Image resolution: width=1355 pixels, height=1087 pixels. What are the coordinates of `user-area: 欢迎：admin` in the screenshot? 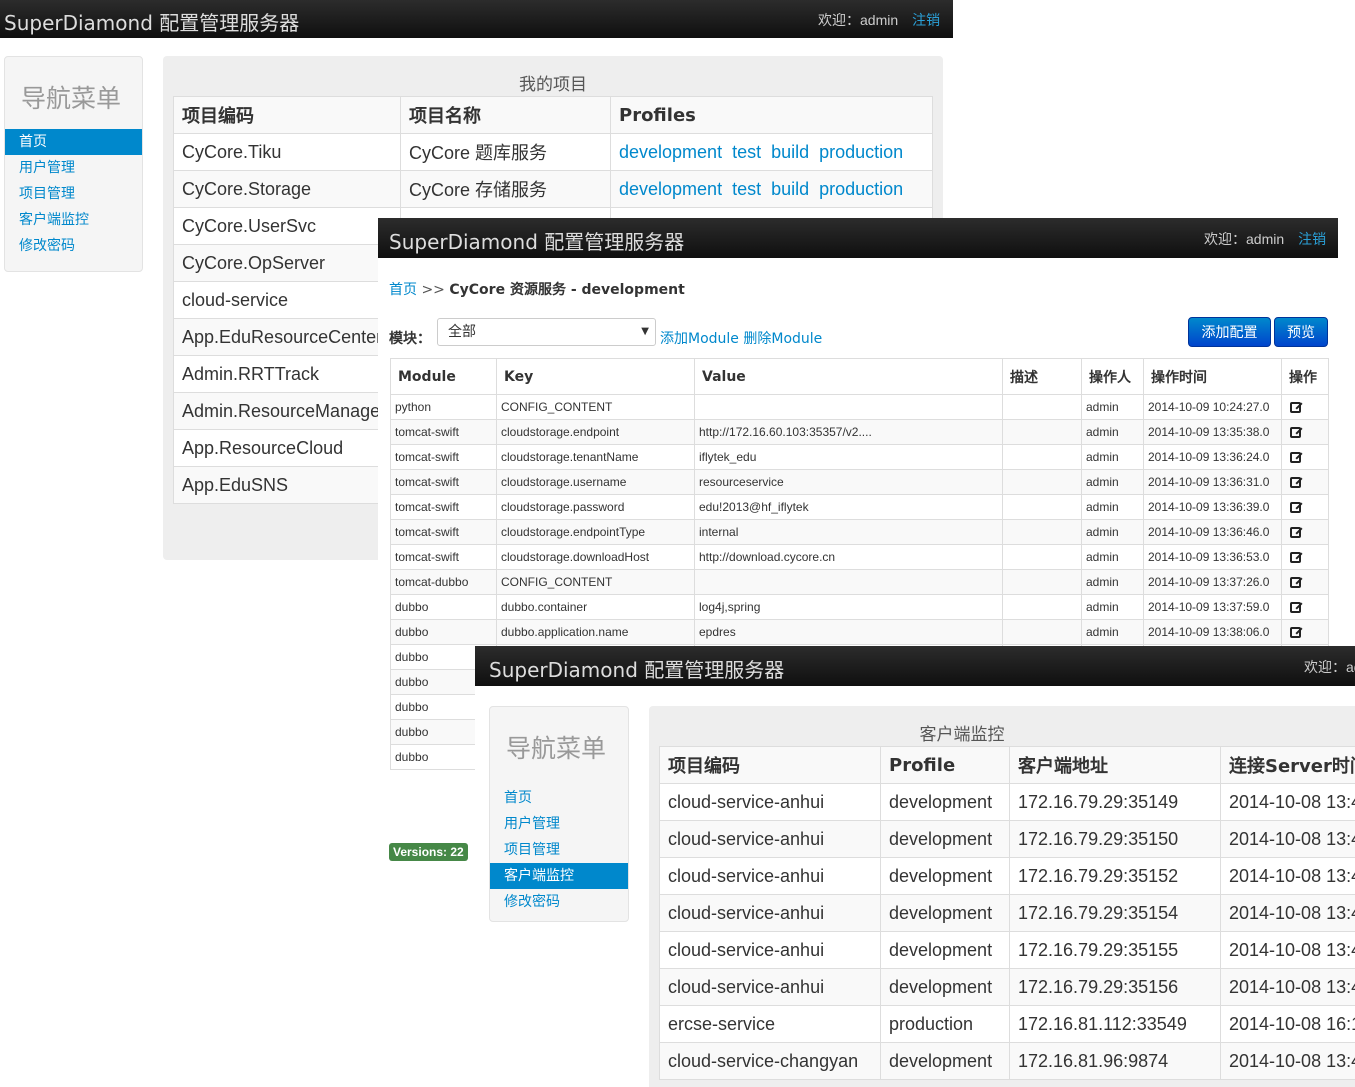 It's located at (1329, 667).